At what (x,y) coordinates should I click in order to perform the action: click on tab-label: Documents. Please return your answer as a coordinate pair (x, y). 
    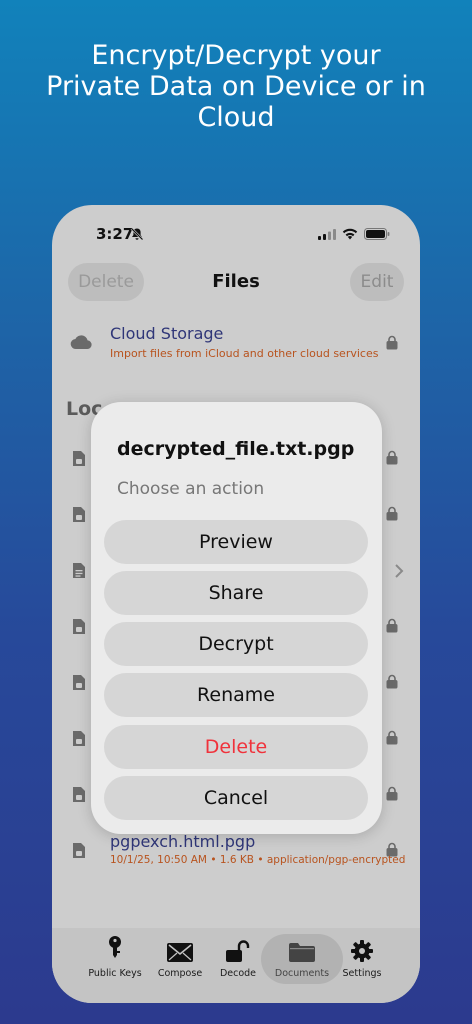
    Looking at the image, I should click on (302, 973).